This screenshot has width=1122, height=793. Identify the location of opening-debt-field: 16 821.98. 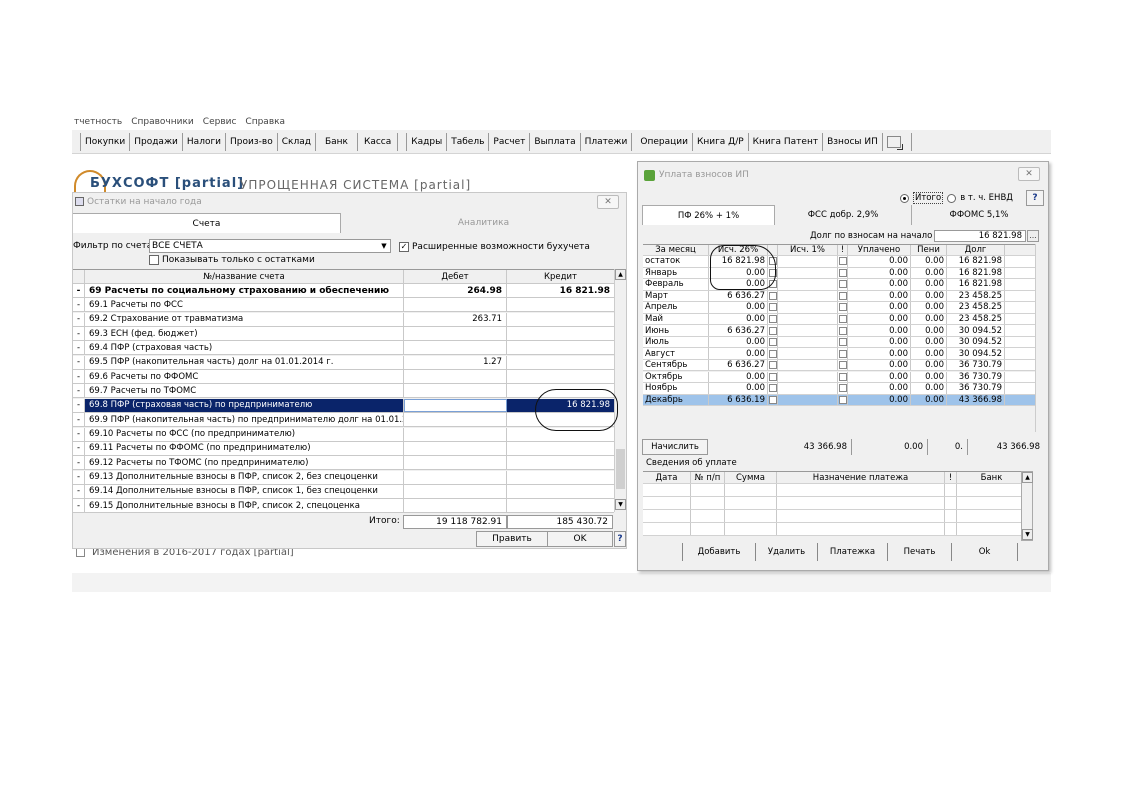
(980, 236).